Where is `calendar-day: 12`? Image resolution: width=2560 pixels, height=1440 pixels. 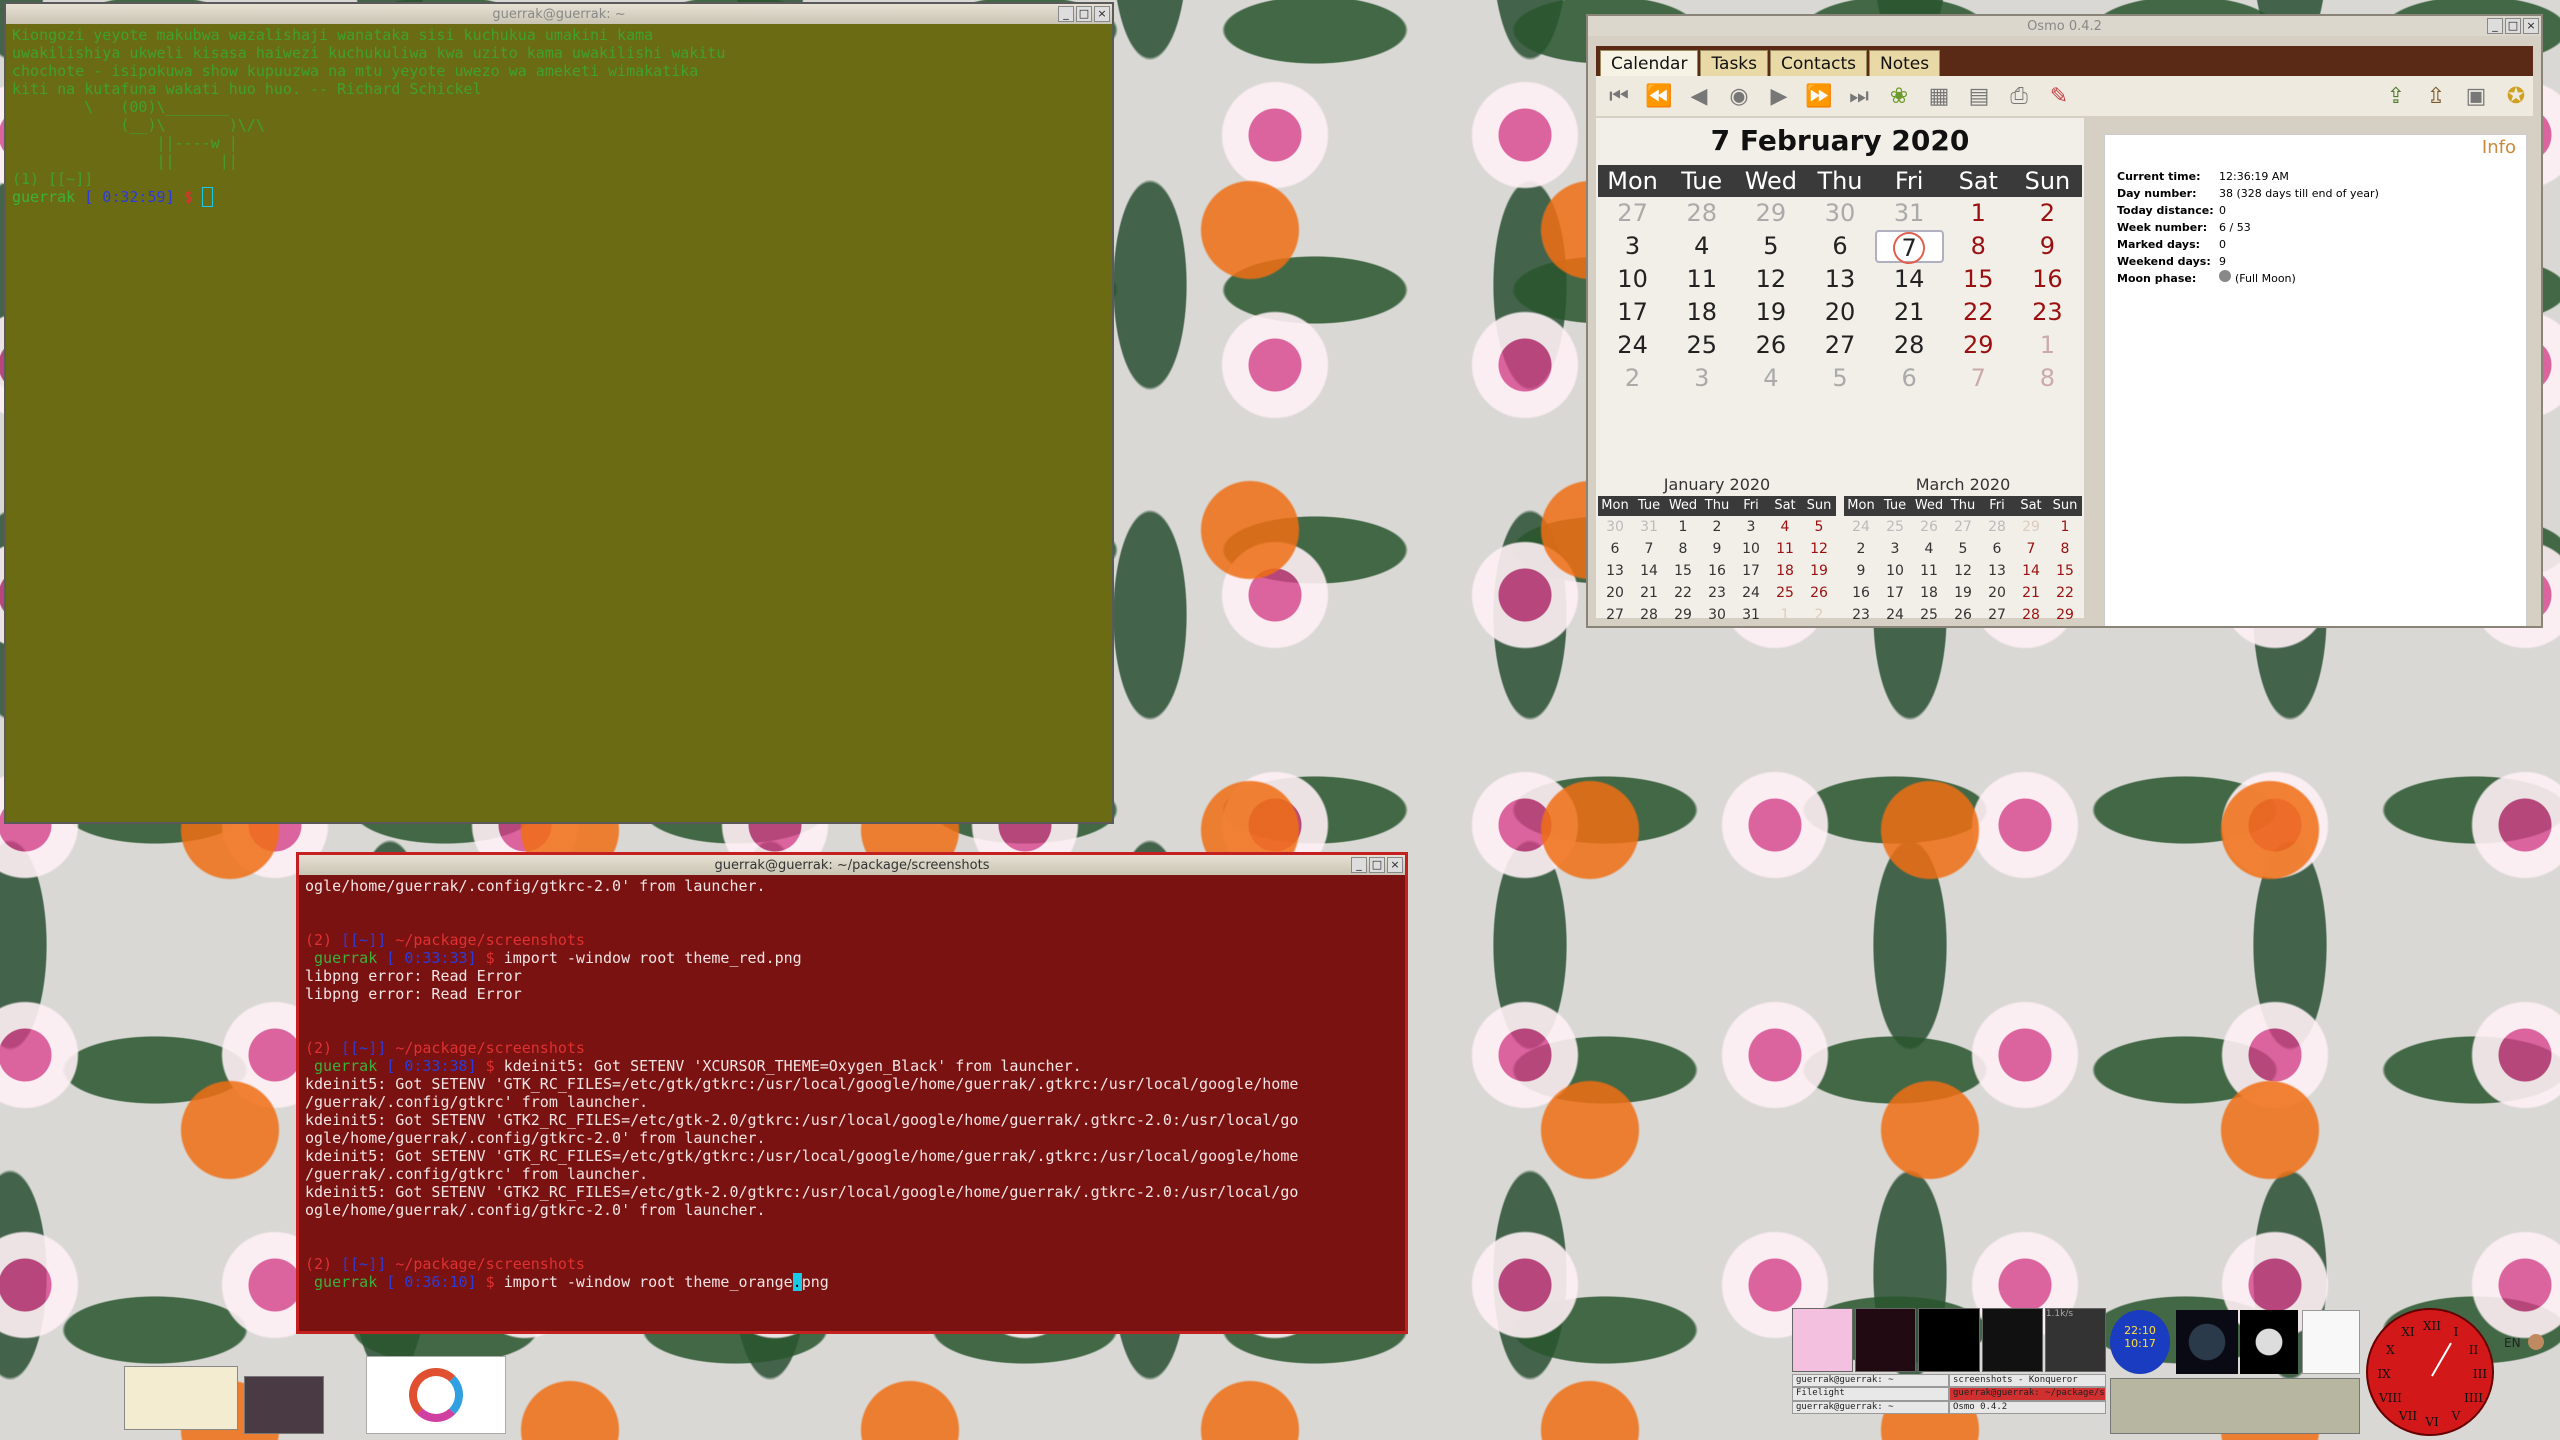 calendar-day: 12 is located at coordinates (1770, 279).